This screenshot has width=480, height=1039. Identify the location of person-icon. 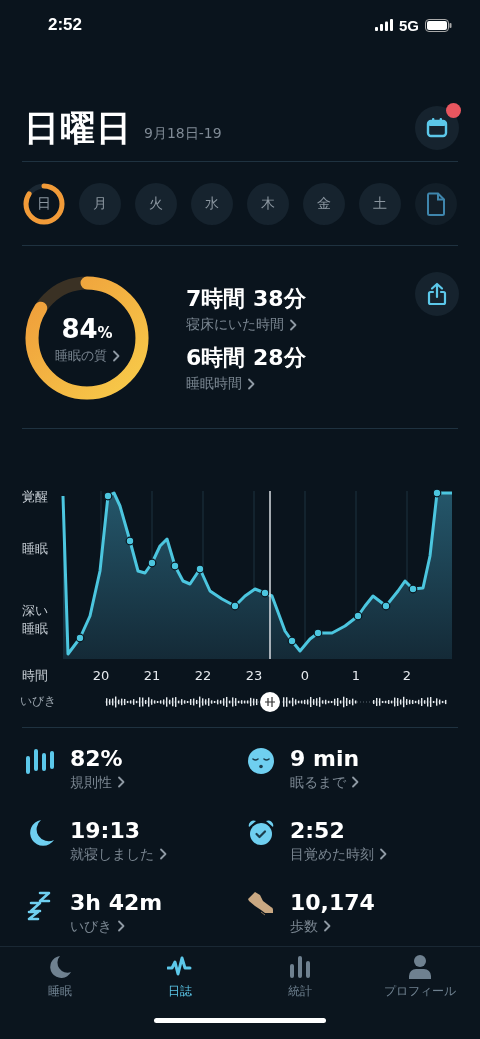
(420, 967).